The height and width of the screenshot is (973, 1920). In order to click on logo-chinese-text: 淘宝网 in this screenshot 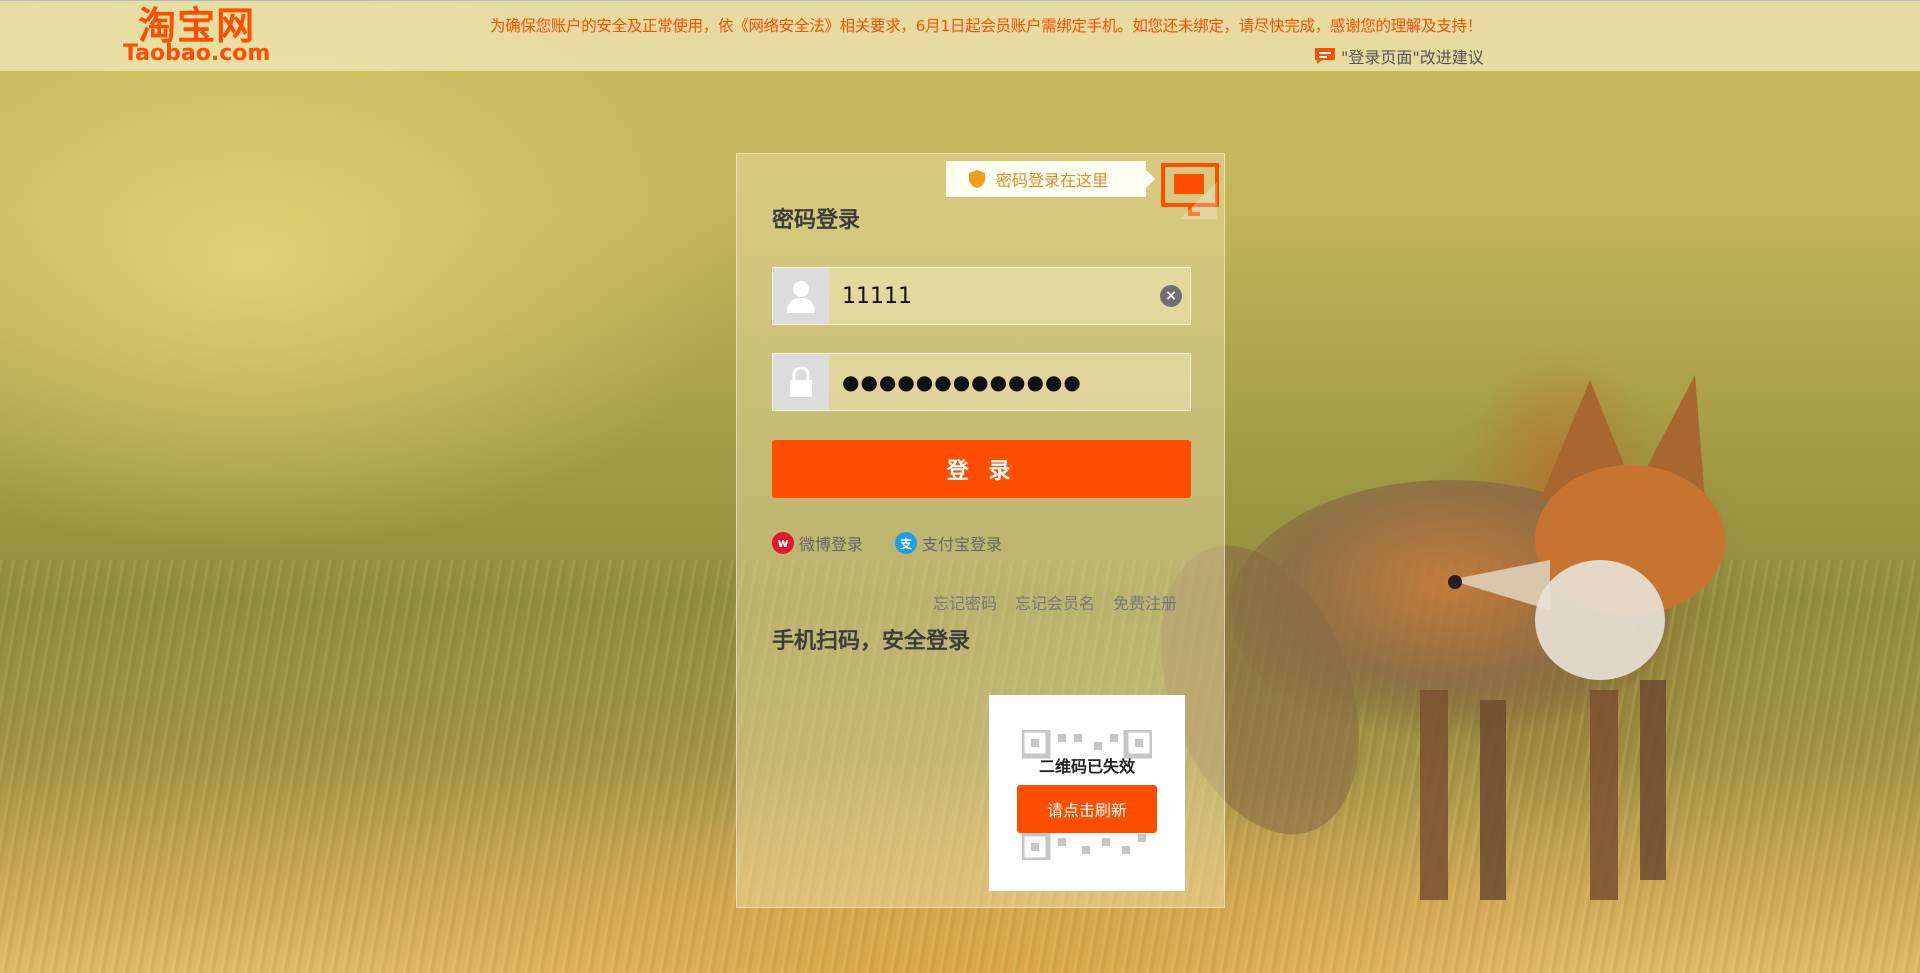, I will do `click(197, 26)`.